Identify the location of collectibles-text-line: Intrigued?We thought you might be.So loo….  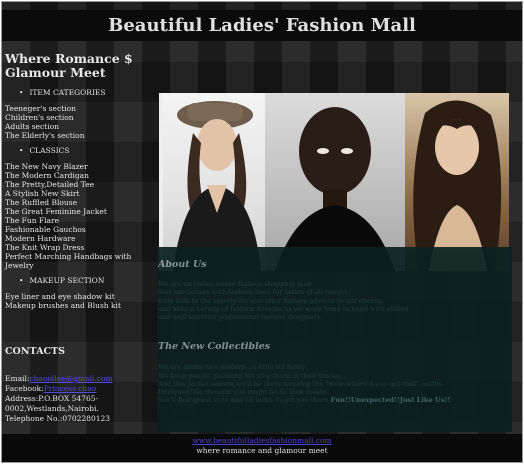
(243, 392).